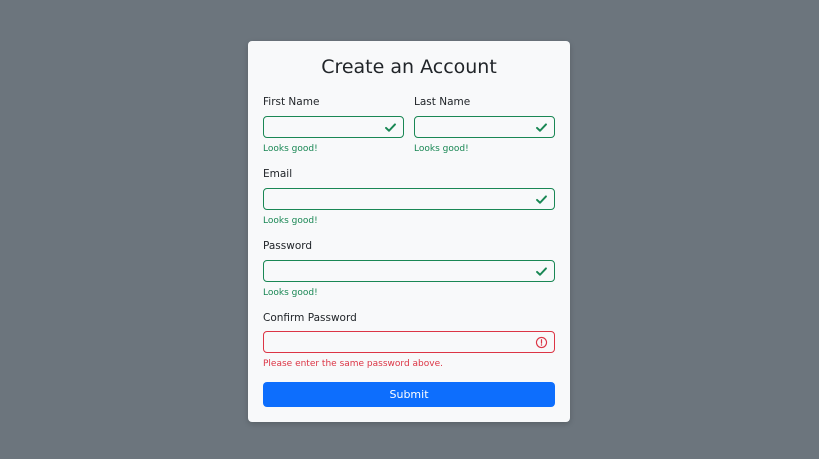 This screenshot has width=819, height=459. Describe the element at coordinates (288, 246) in the screenshot. I see `password-label: Password` at that location.